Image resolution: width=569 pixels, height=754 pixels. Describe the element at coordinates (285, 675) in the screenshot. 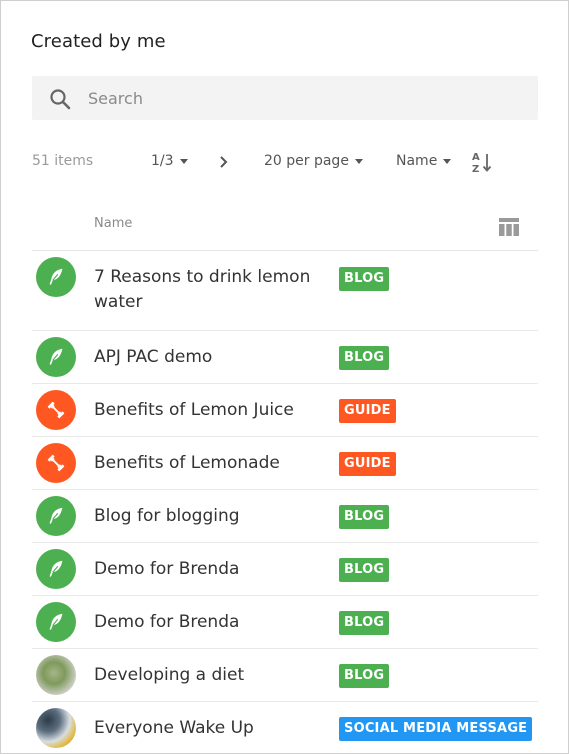

I see `list-item: Developing a diet BLOG` at that location.